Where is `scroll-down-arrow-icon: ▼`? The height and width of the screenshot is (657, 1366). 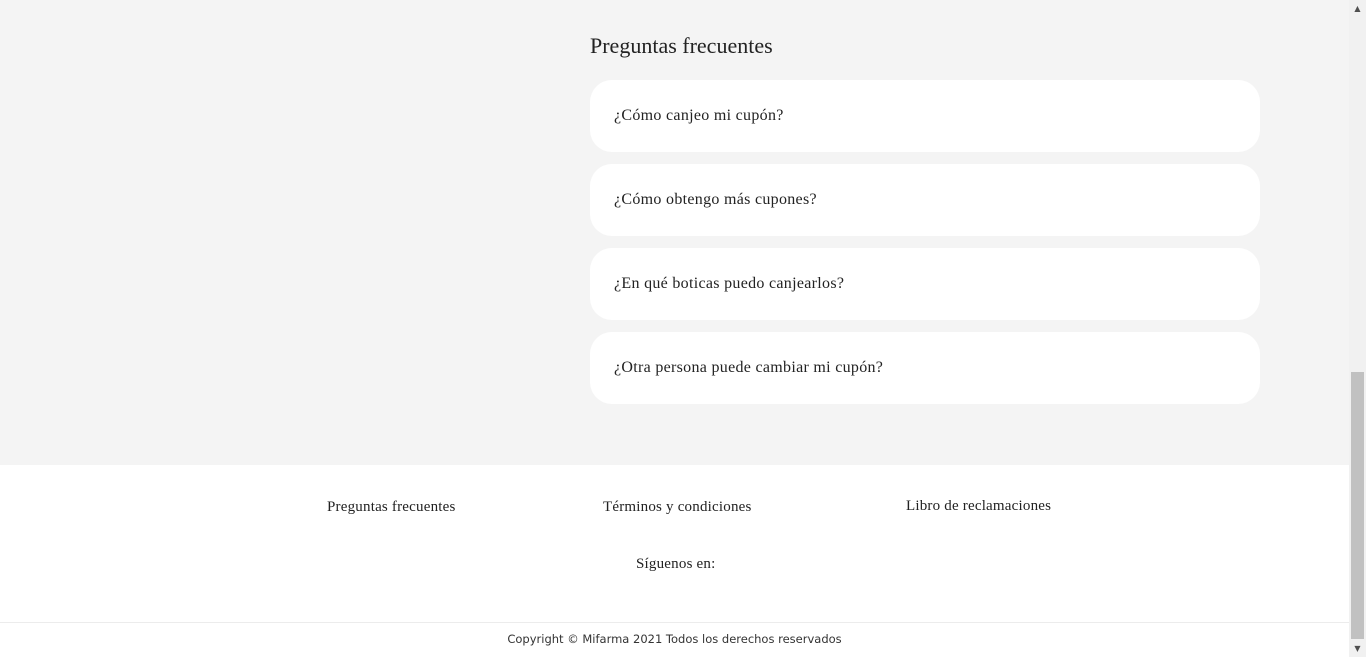 scroll-down-arrow-icon: ▼ is located at coordinates (1357, 648).